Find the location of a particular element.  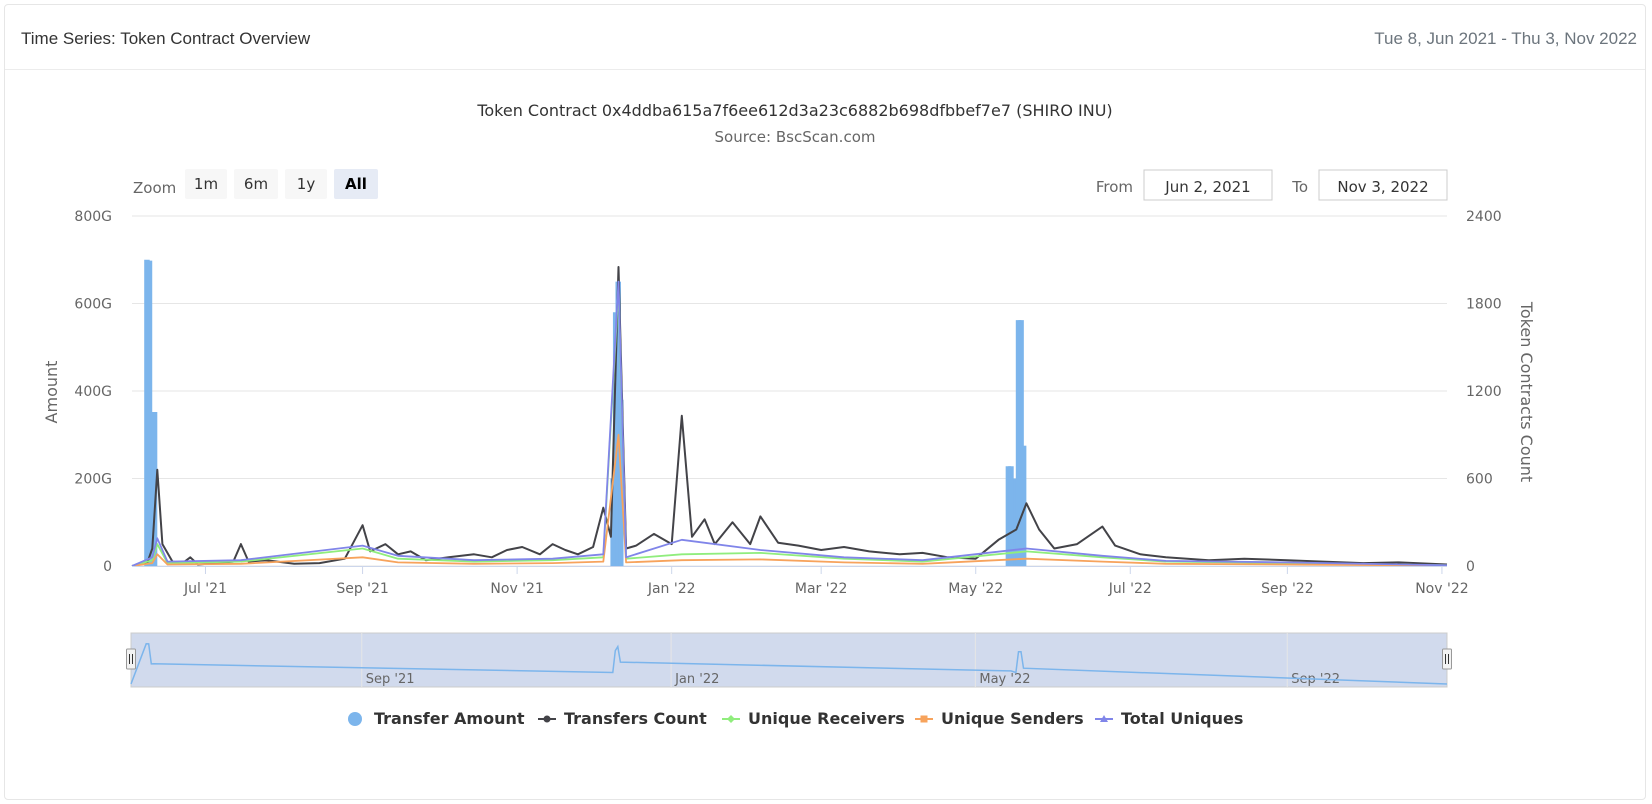

navigator: Sep '21 Jan '22 May '22 Sep '22 is located at coordinates (789, 660).